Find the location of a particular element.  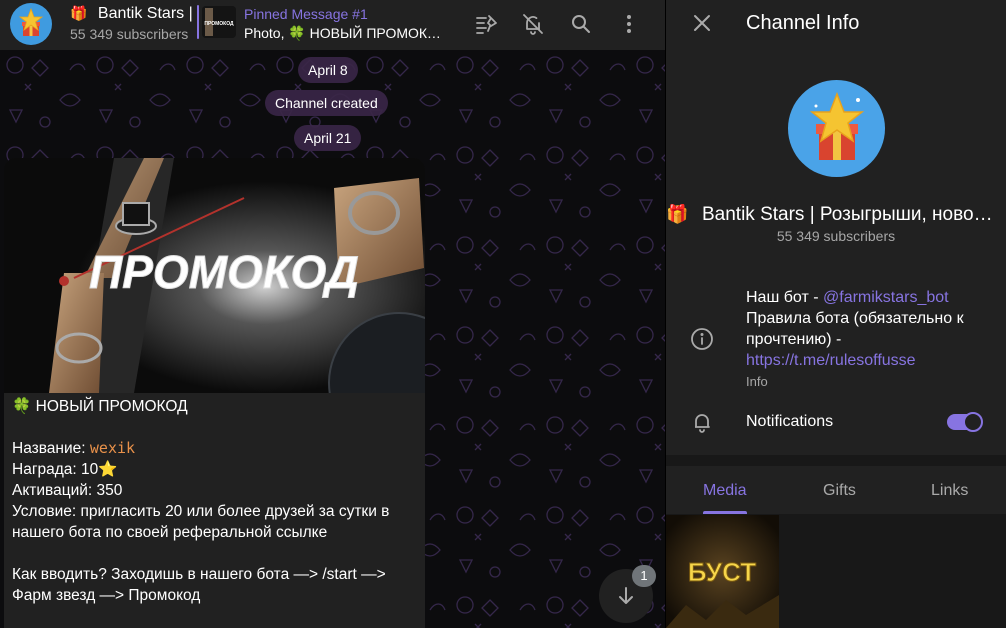

bot-link: @farmikstars_bot is located at coordinates (886, 297).